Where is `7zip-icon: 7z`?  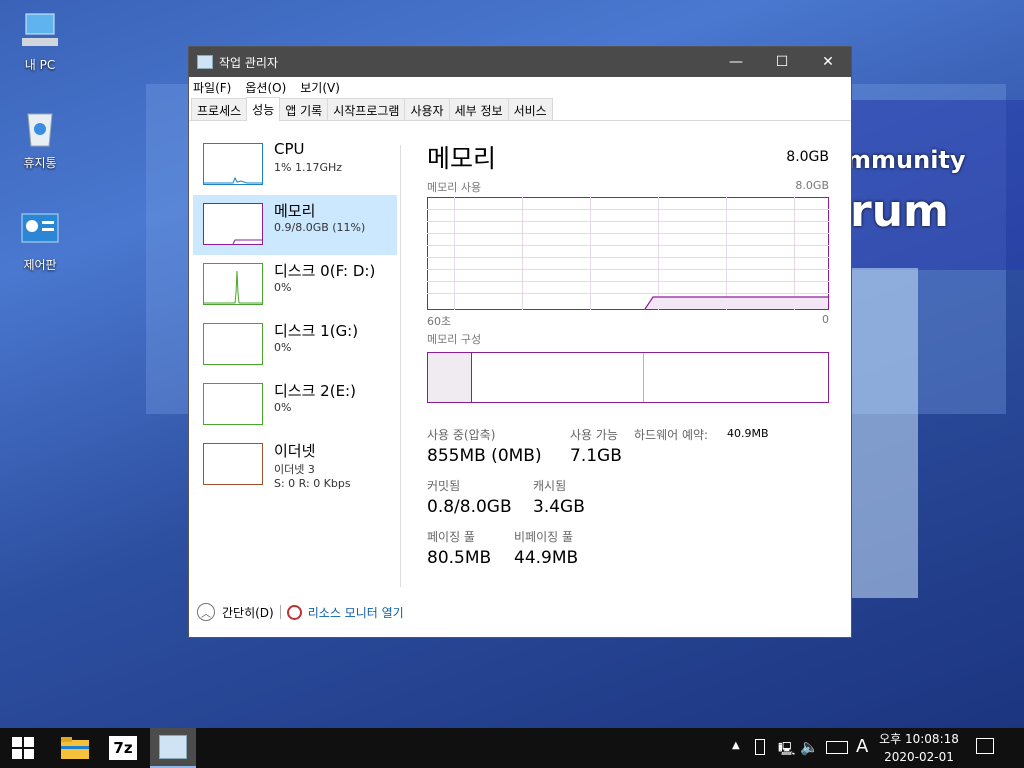
7zip-icon: 7z is located at coordinates (123, 748).